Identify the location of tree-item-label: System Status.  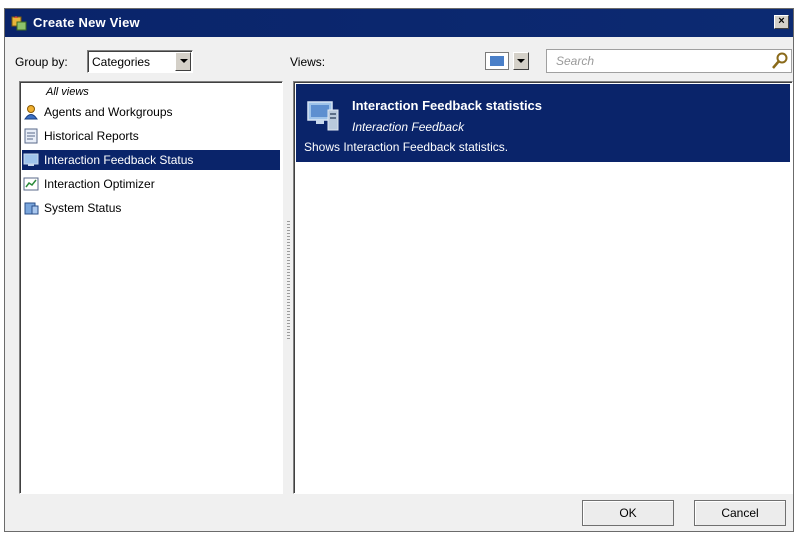
(83, 208).